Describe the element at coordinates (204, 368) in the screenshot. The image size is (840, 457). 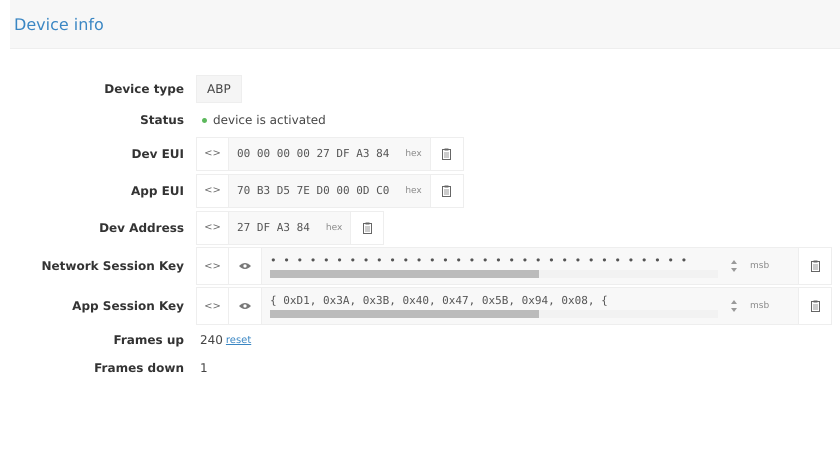
I see `frame-count: 1` at that location.